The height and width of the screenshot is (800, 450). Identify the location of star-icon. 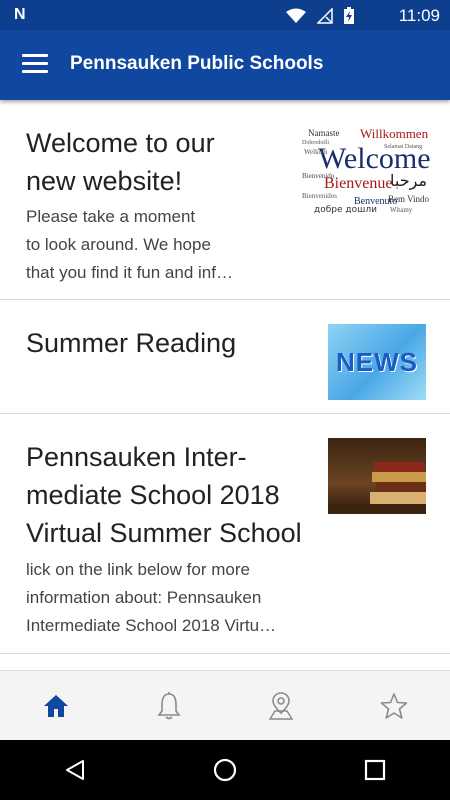
(394, 706).